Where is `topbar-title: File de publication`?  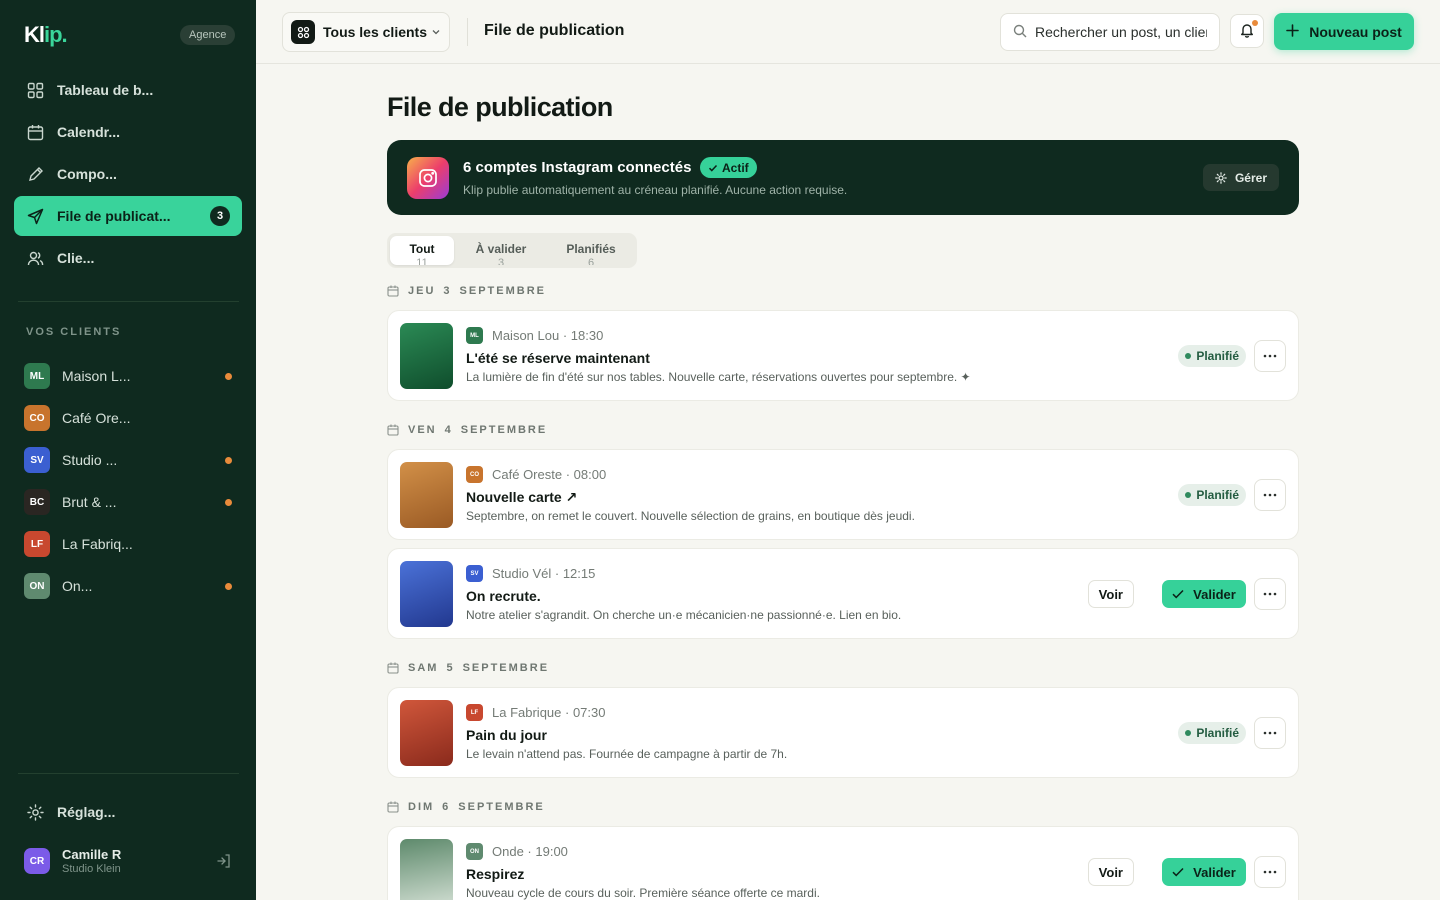
topbar-title: File de publication is located at coordinates (554, 30).